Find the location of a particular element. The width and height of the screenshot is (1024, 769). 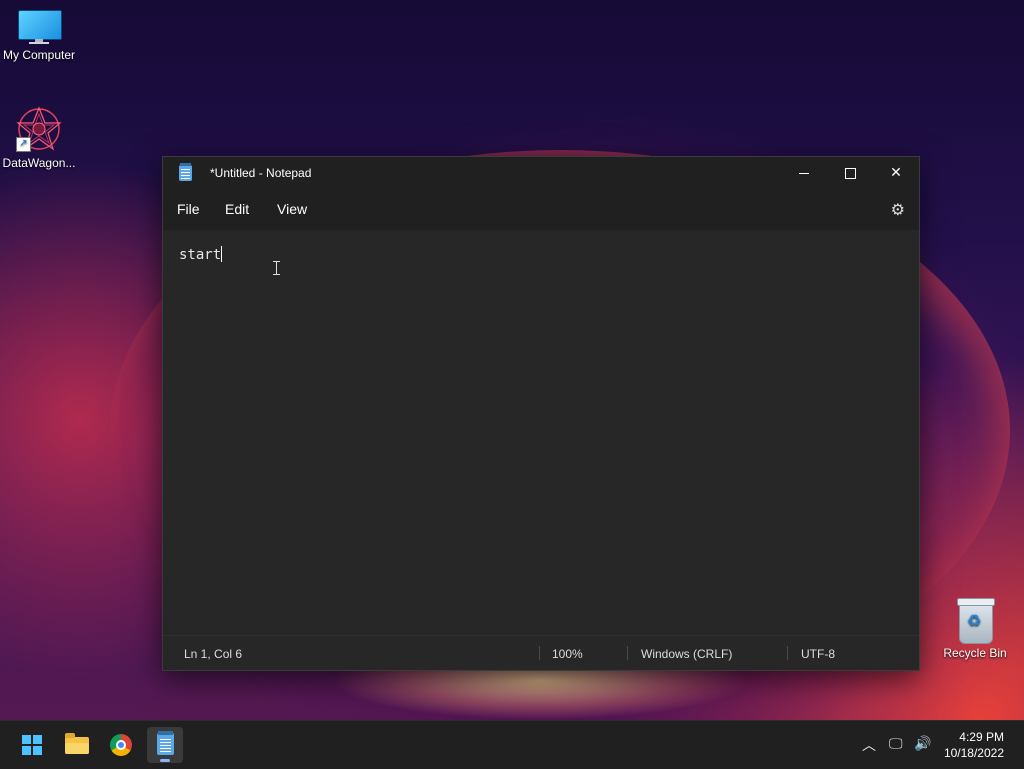

taskbar-clock: 4:29 PM 10/18/2022 is located at coordinates (974, 745).